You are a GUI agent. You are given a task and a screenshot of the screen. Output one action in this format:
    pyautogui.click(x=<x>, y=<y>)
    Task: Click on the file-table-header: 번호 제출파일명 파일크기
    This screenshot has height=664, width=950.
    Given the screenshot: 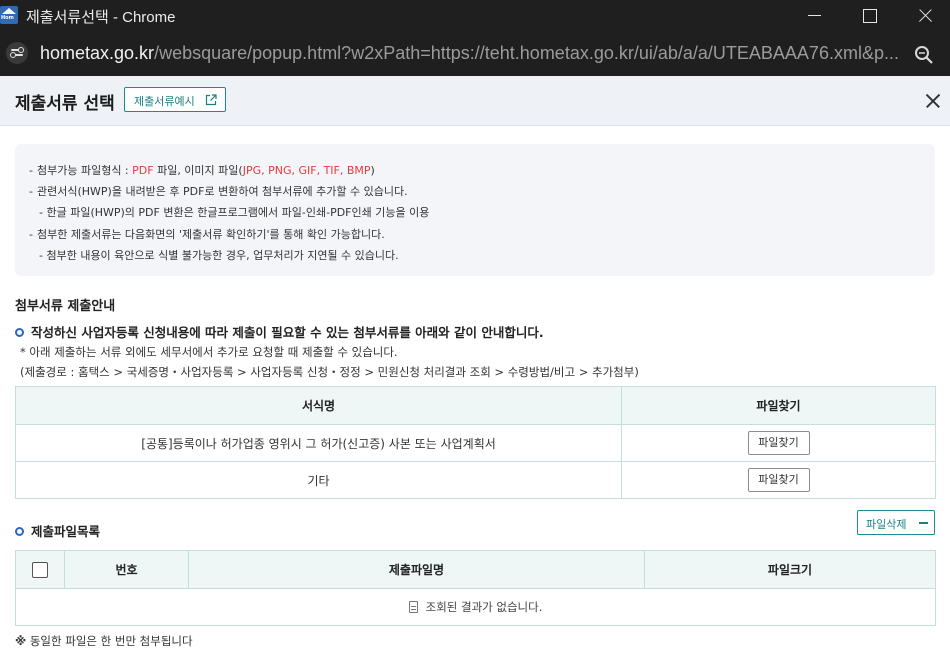 What is the action you would take?
    pyautogui.click(x=475, y=569)
    